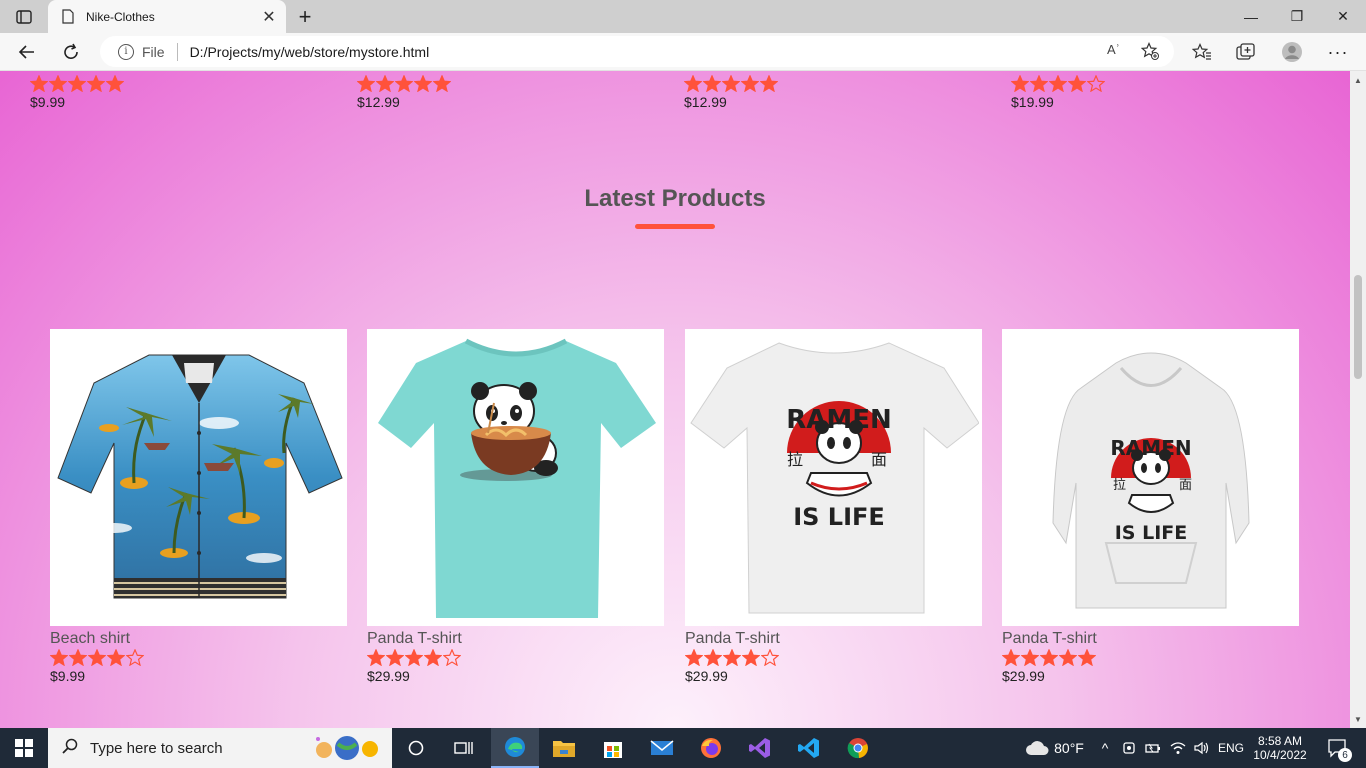 The height and width of the screenshot is (768, 1366). I want to click on product-name: Beach shirt, so click(198, 639).